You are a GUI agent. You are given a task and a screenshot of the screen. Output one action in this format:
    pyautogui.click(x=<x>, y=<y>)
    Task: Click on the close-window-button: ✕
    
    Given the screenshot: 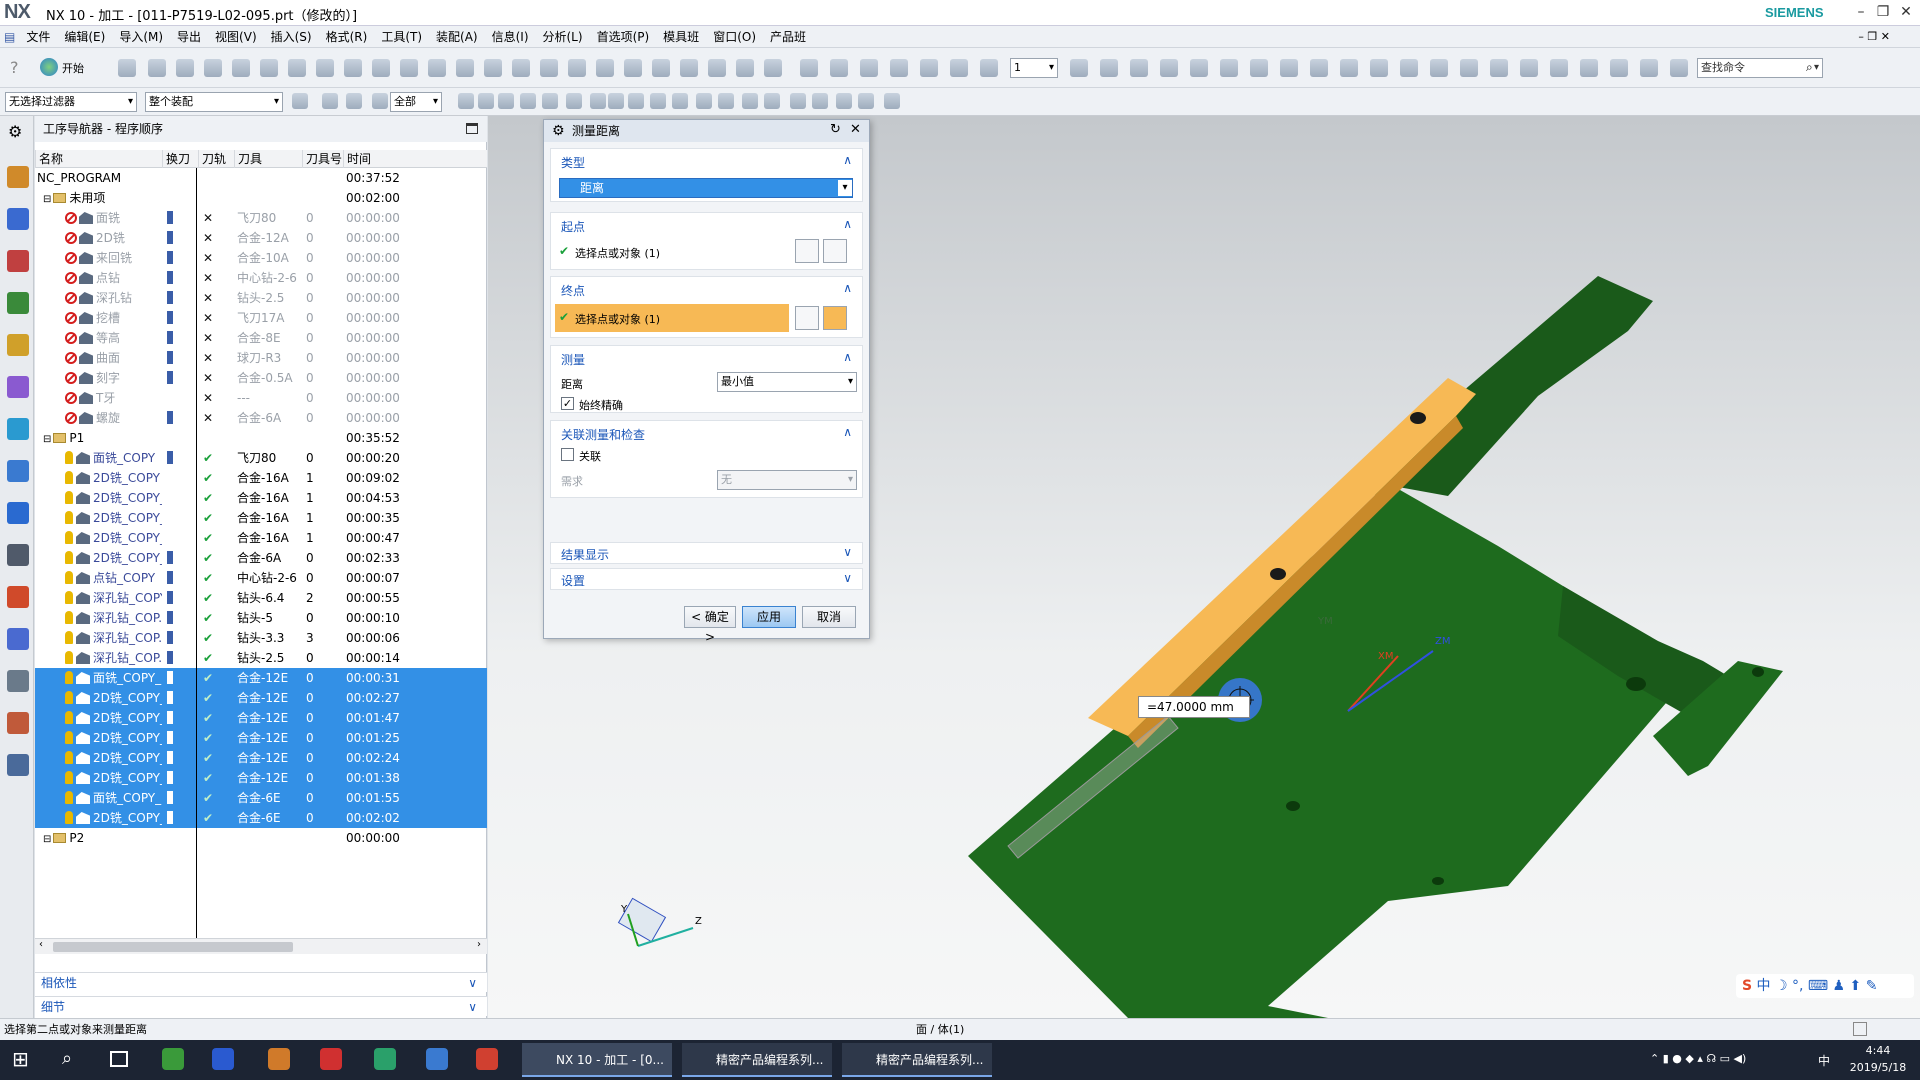 What is the action you would take?
    pyautogui.click(x=1906, y=12)
    